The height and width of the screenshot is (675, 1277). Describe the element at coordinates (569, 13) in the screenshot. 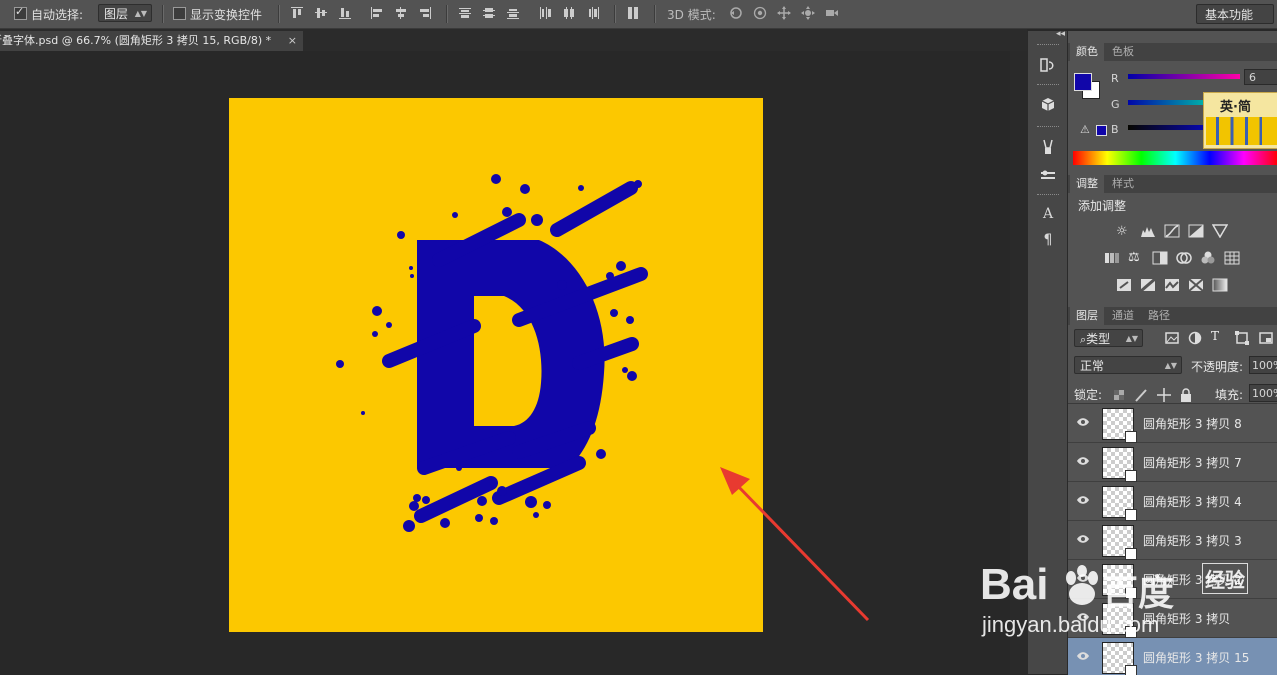

I see `distribute-hcenter-icon` at that location.